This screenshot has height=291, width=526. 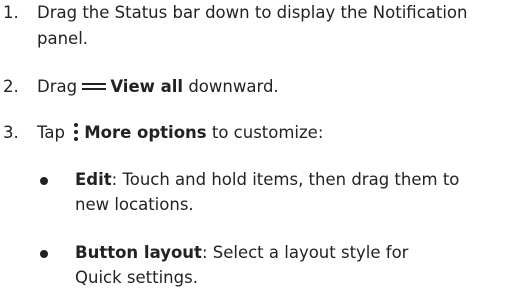 What do you see at coordinates (93, 179) in the screenshot?
I see `bullet-term: Edit` at bounding box center [93, 179].